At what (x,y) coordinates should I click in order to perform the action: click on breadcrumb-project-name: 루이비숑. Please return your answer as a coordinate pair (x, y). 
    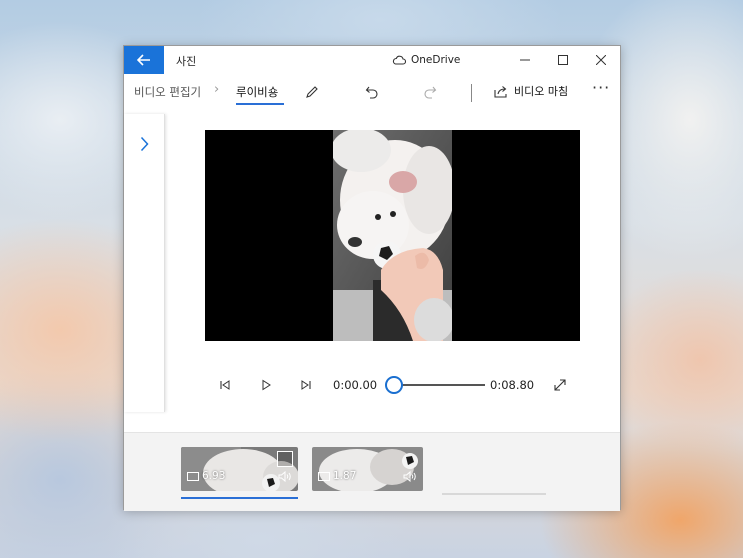
    Looking at the image, I should click on (257, 92).